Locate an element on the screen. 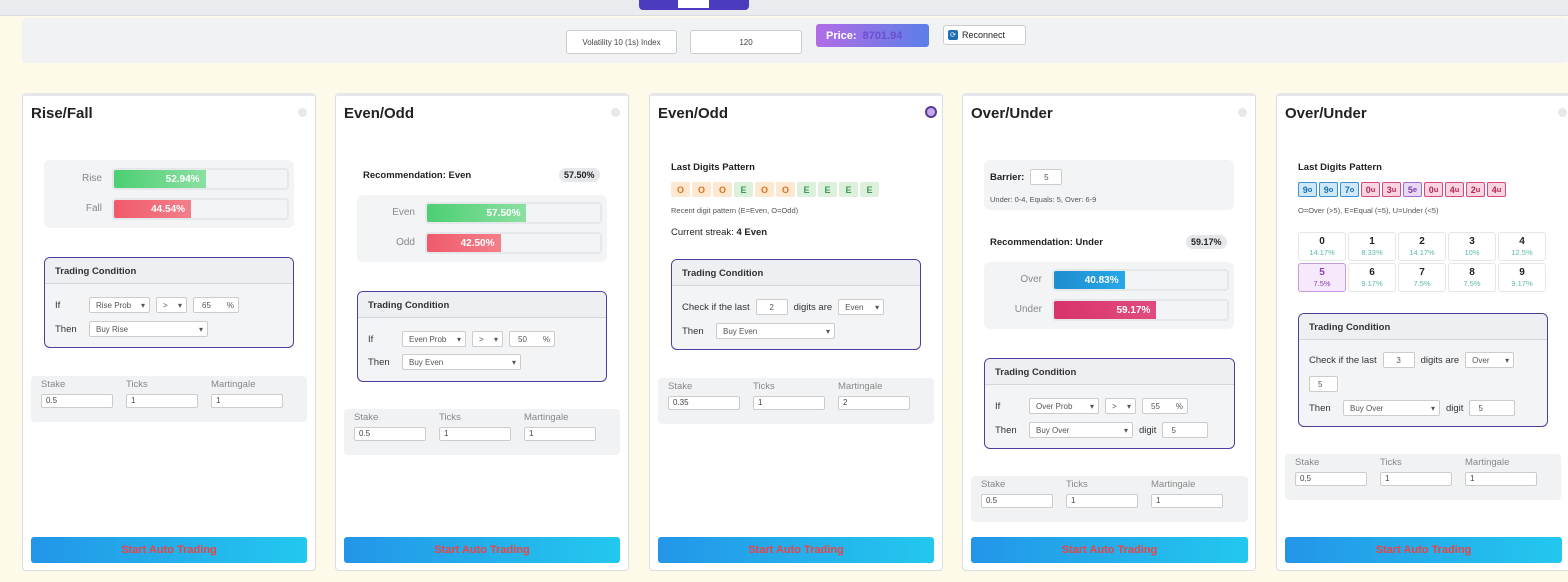  then-row: Then Buy Rise is located at coordinates (131, 329).